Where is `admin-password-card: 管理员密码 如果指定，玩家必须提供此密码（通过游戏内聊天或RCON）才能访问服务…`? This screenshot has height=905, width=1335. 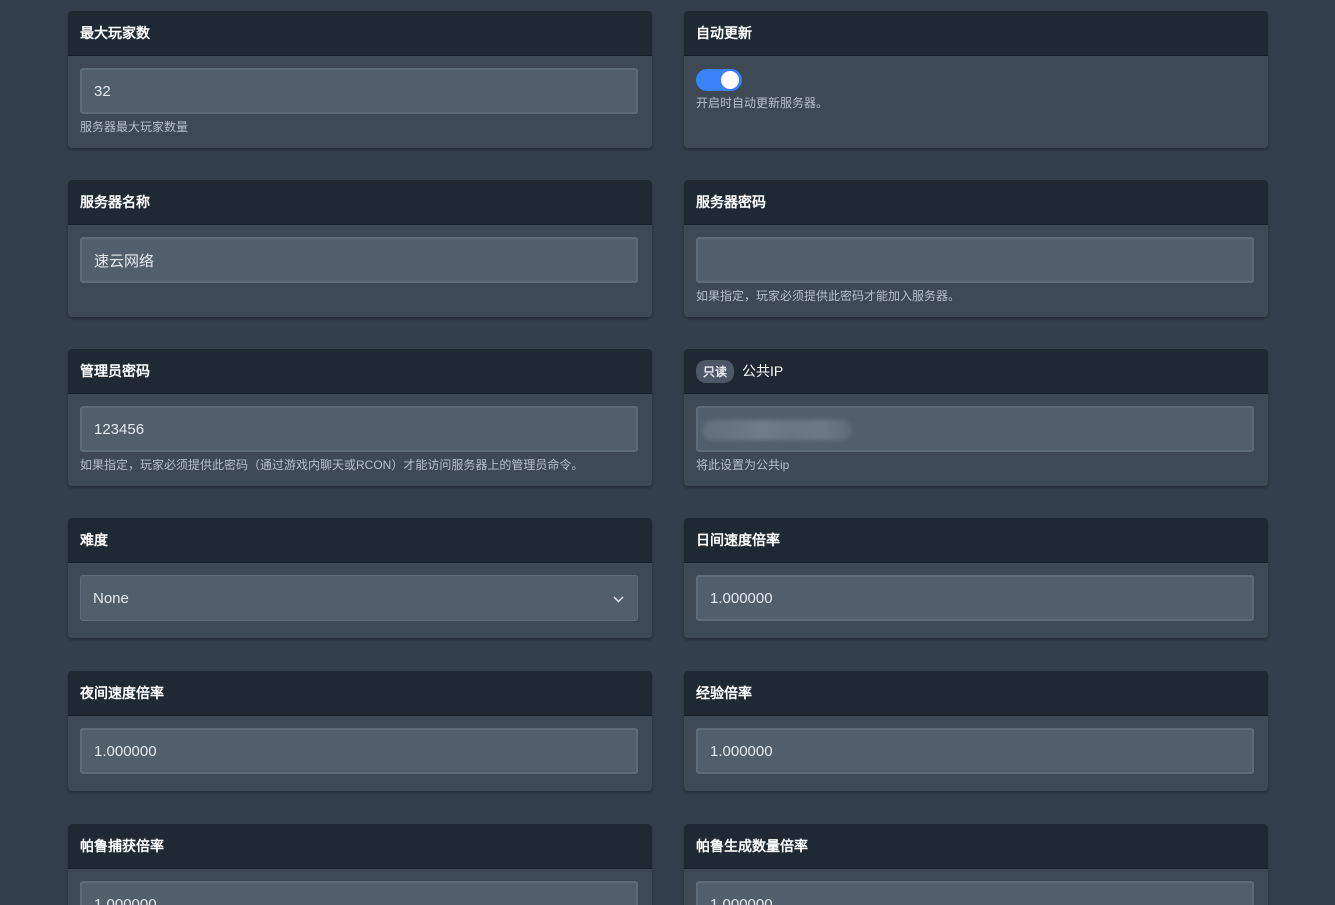 admin-password-card: 管理员密码 如果指定，玩家必须提供此密码（通过游戏内聊天或RCON）才能访问服务… is located at coordinates (360, 417).